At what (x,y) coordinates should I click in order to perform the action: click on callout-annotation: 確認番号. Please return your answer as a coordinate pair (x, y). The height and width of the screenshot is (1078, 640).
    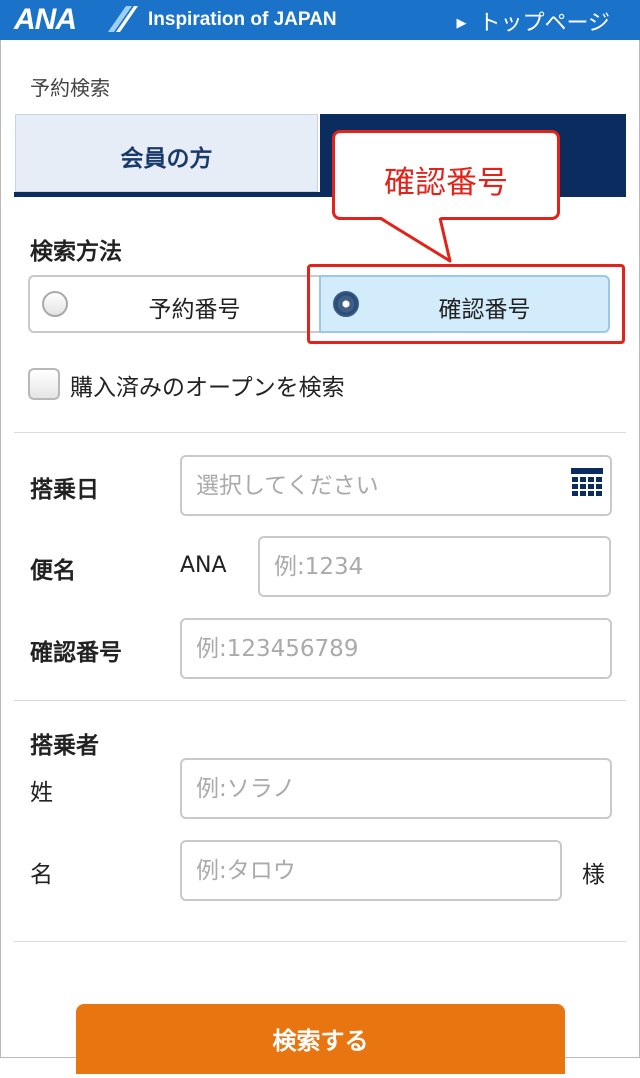
    Looking at the image, I should click on (446, 175).